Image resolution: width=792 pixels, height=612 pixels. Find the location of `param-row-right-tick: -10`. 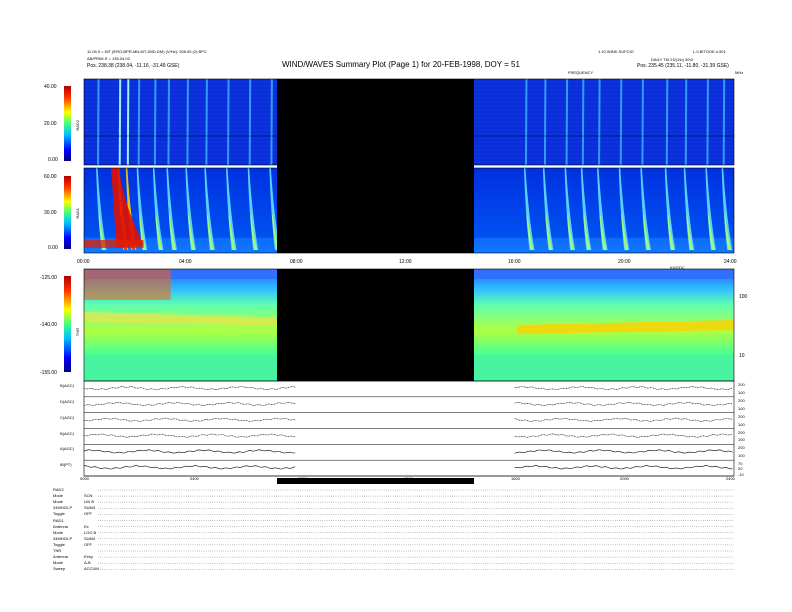

param-row-right-tick: -10 is located at coordinates (741, 474).